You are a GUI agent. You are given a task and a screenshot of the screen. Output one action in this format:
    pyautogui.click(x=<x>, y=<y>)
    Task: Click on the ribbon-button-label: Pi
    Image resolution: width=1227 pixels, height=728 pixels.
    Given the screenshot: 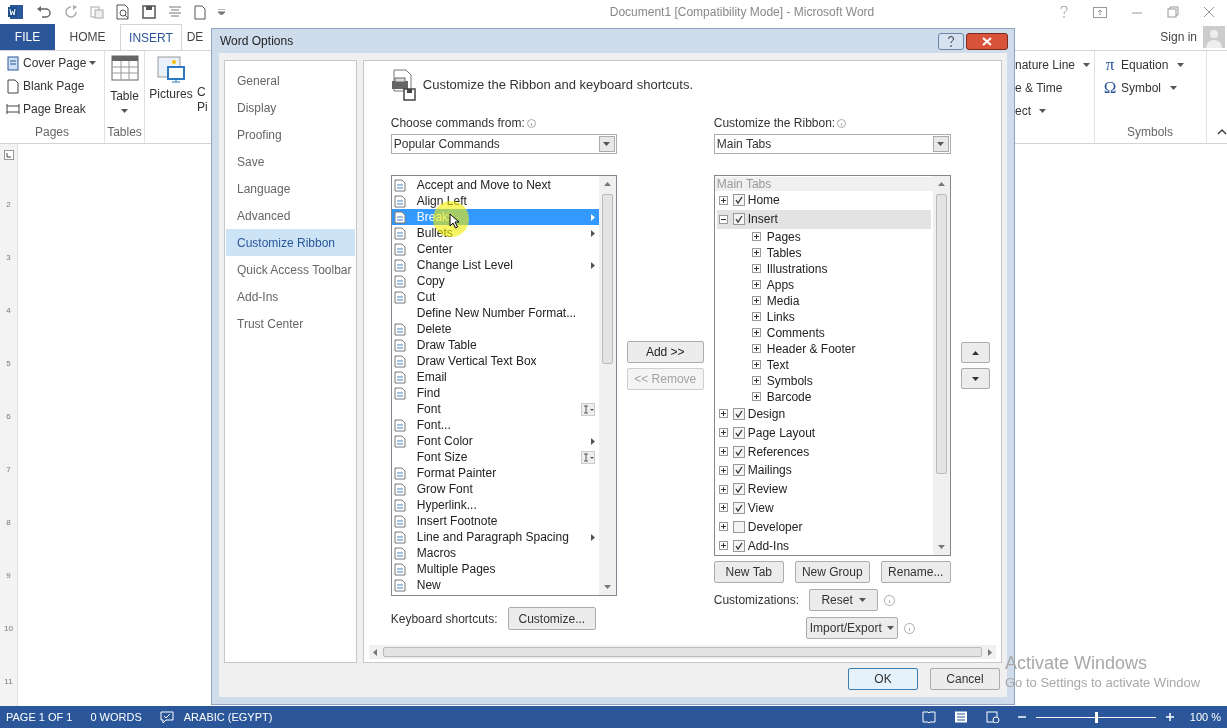 What is the action you would take?
    pyautogui.click(x=202, y=107)
    